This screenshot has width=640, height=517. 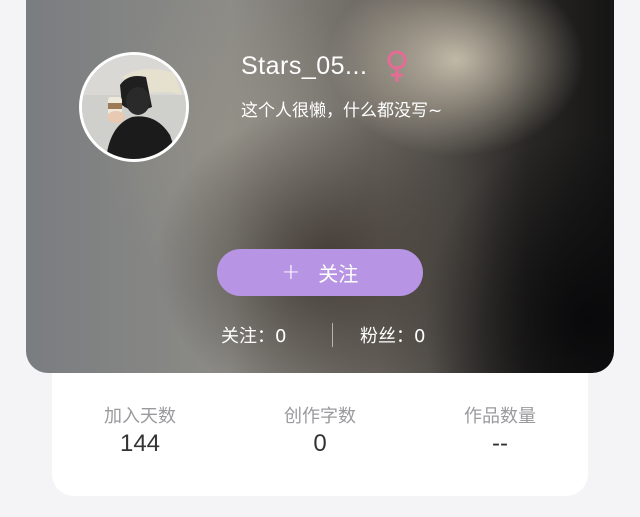 I want to click on stat-works-count: 作品数量 --, so click(x=500, y=431).